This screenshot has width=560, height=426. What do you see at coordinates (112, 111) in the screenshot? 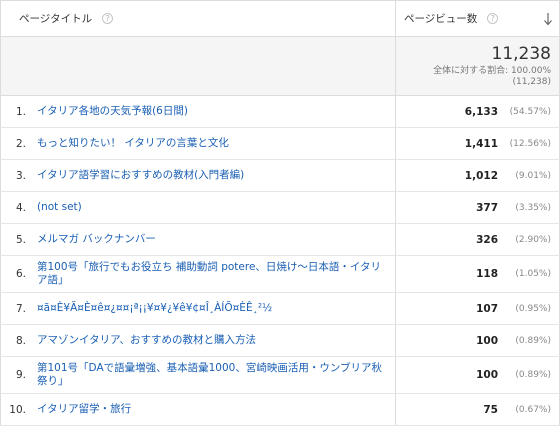
I see `page-title-link: イタリア各地の天気予報(6日間)` at bounding box center [112, 111].